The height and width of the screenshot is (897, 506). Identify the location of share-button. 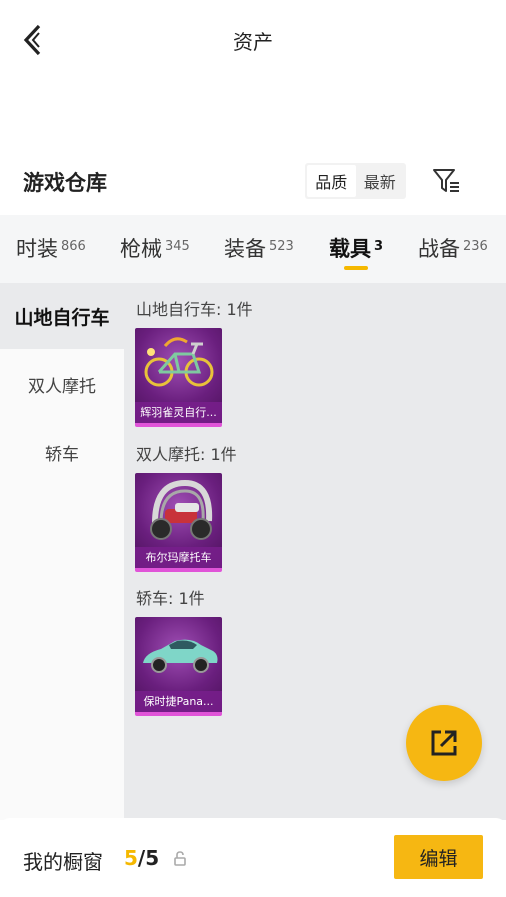
(444, 743).